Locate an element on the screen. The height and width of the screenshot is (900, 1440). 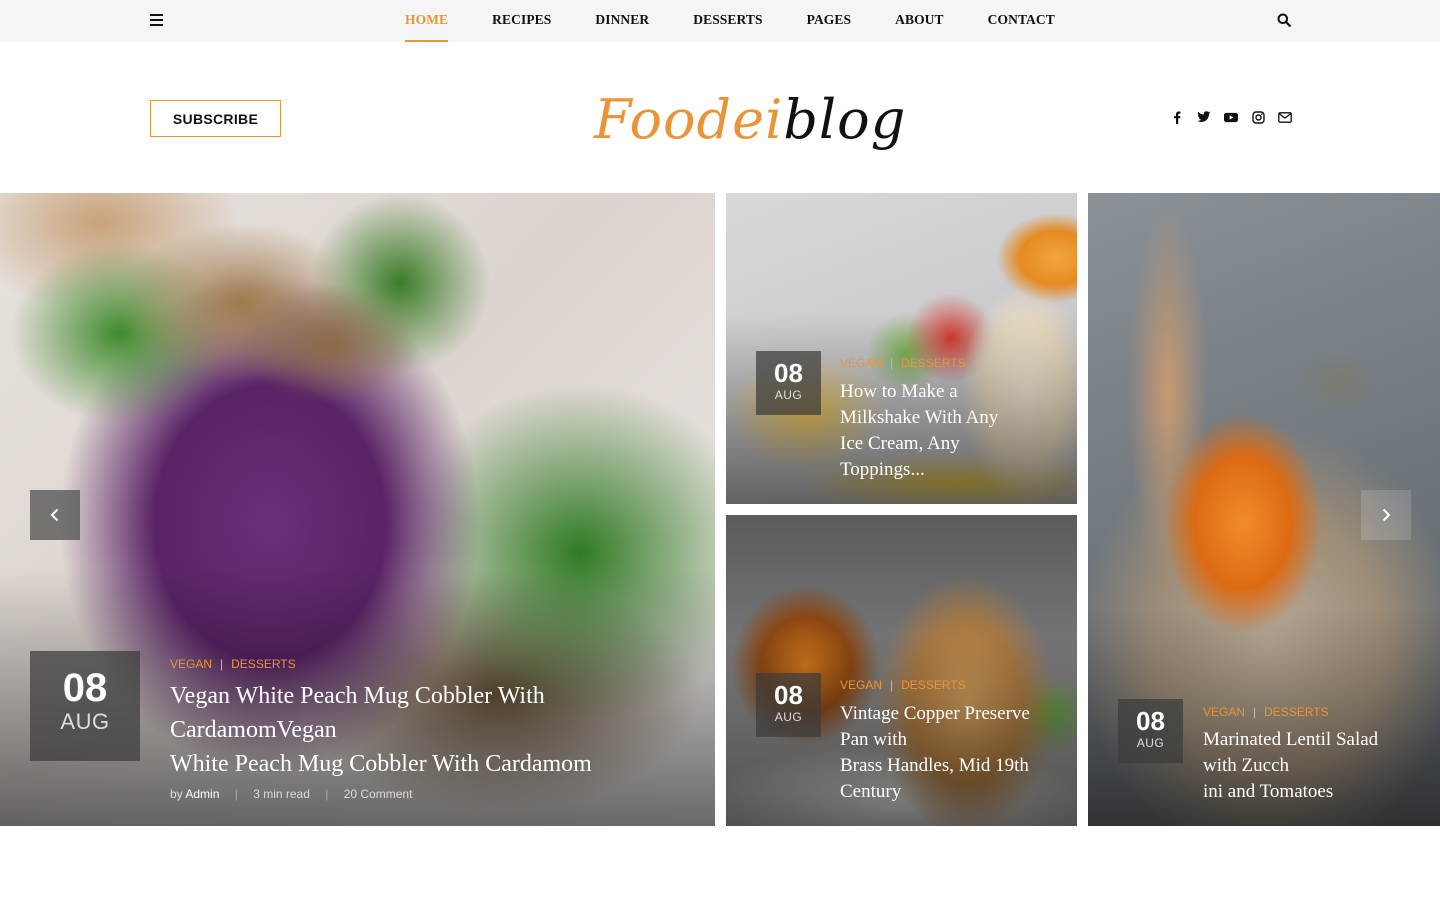
chevron-left-icon is located at coordinates (54, 515).